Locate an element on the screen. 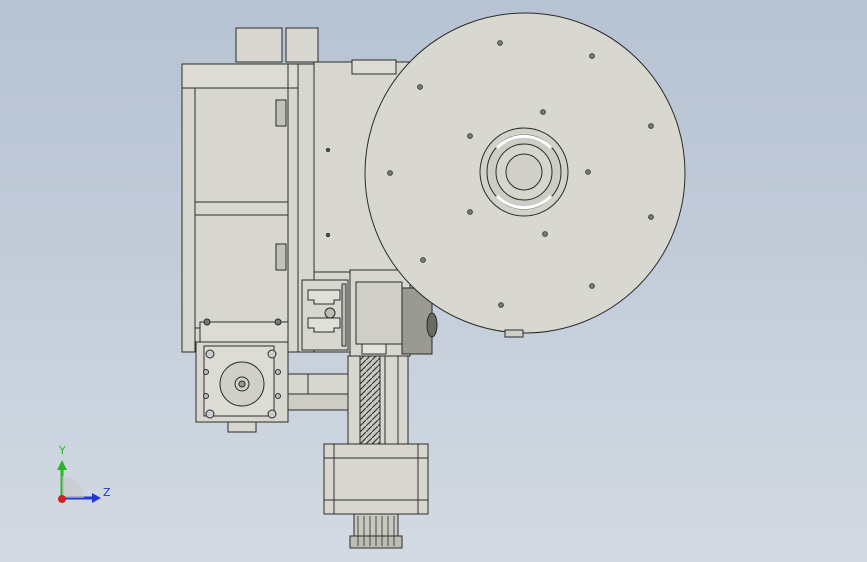  y-axis-label: Y is located at coordinates (62, 450).